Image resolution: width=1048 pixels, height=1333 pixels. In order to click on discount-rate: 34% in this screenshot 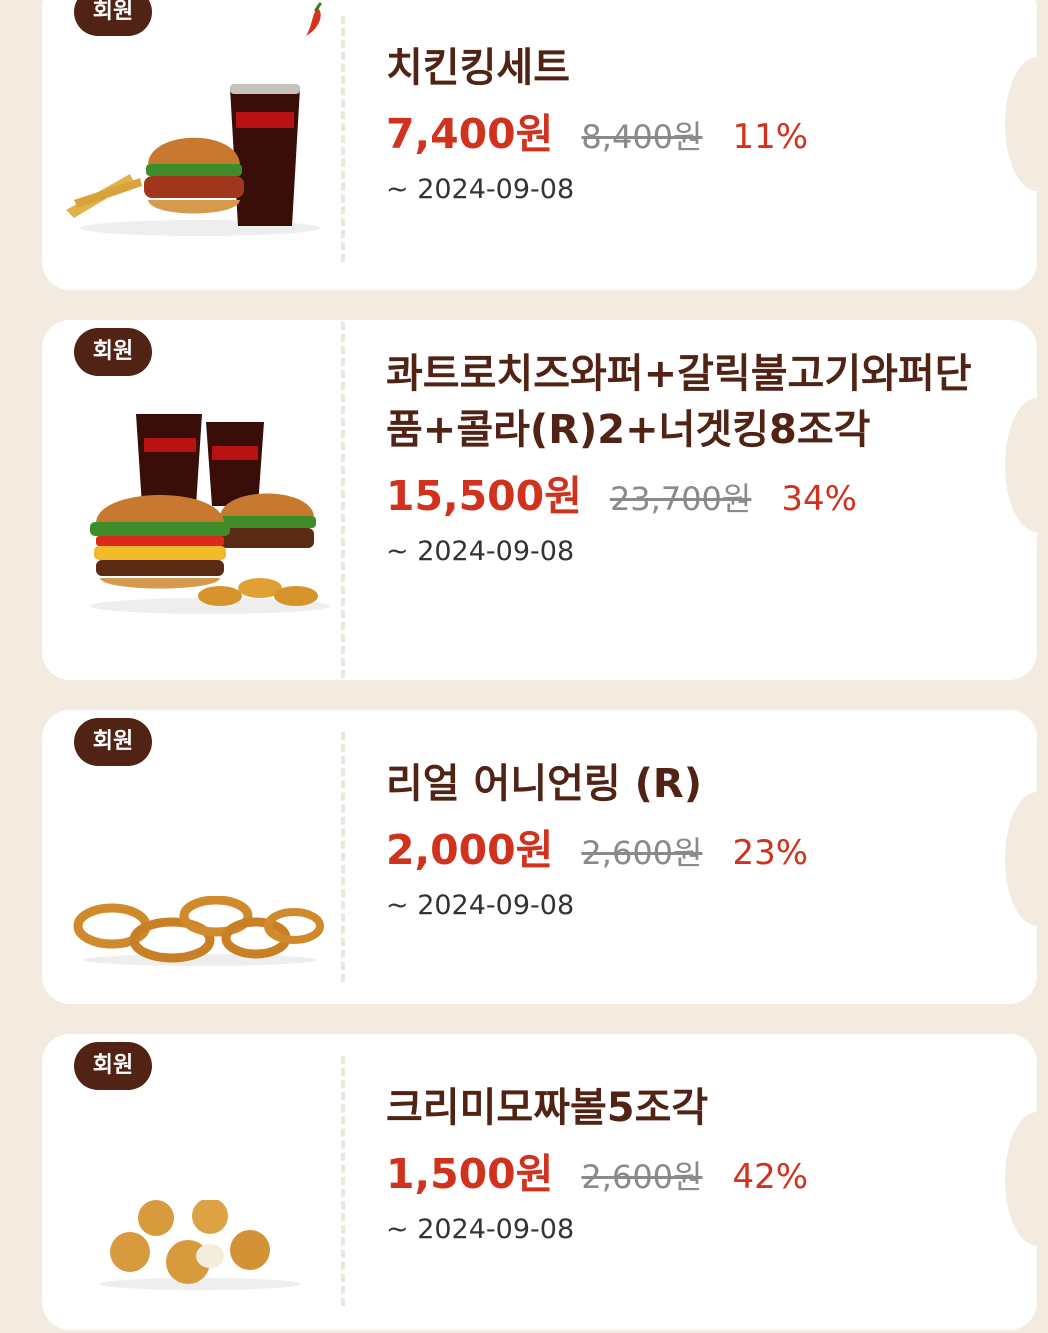, I will do `click(819, 499)`.